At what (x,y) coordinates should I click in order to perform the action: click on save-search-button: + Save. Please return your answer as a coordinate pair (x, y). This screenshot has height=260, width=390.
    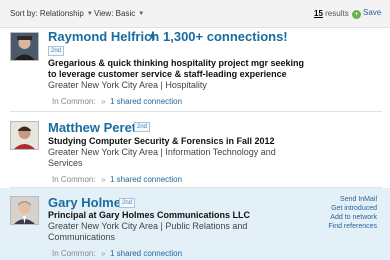
    Looking at the image, I should click on (366, 13).